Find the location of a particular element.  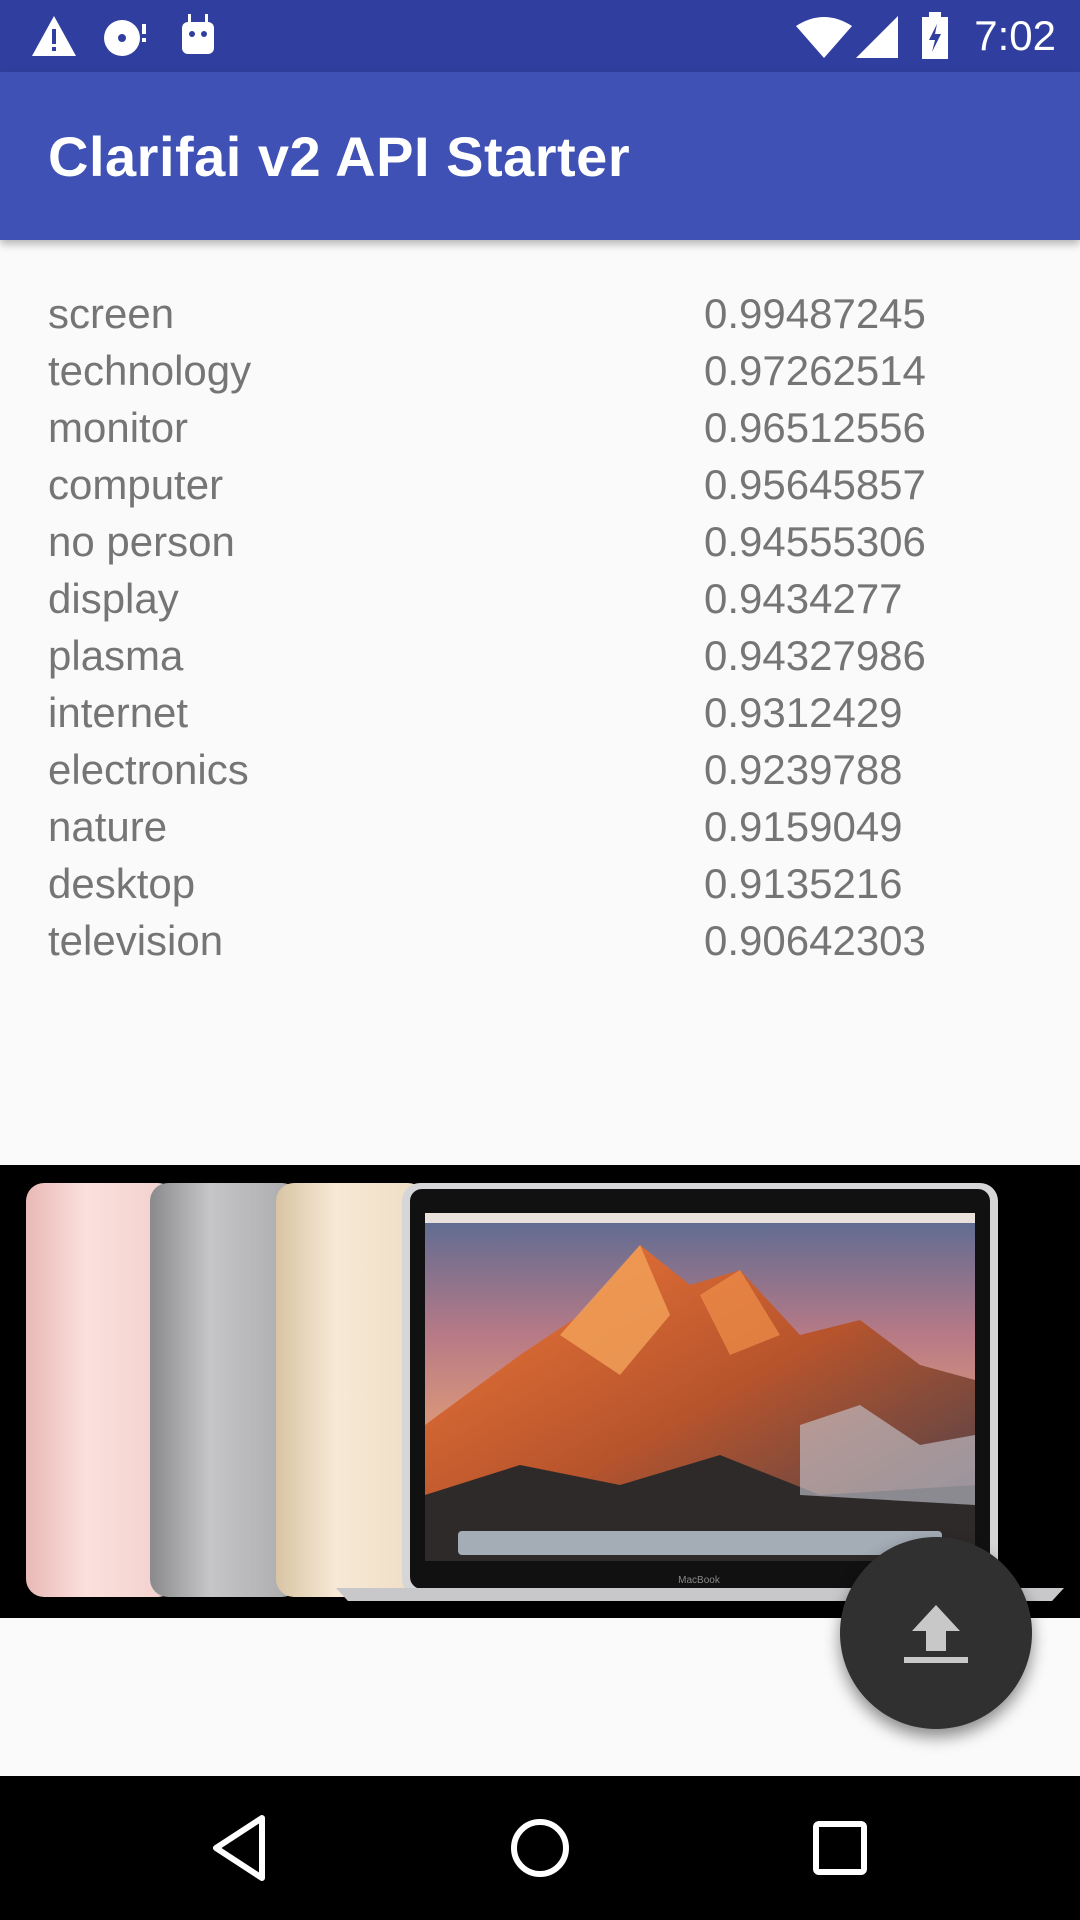

signal-icon is located at coordinates (877, 37).